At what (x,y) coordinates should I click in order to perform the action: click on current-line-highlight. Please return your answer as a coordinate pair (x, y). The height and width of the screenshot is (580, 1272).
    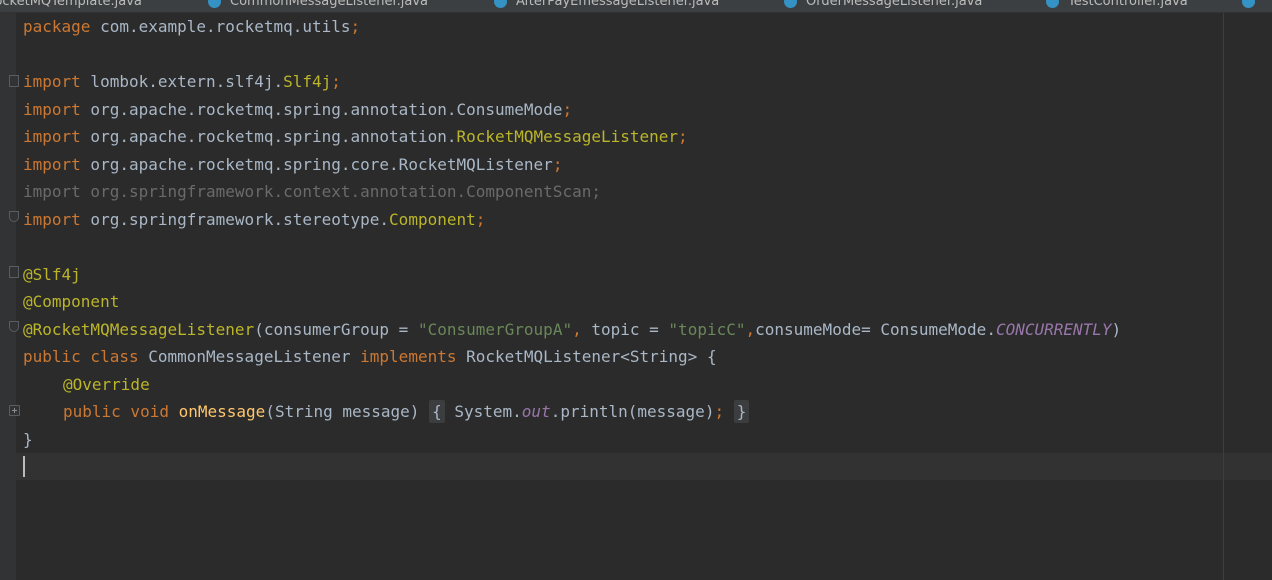
    Looking at the image, I should click on (644, 466).